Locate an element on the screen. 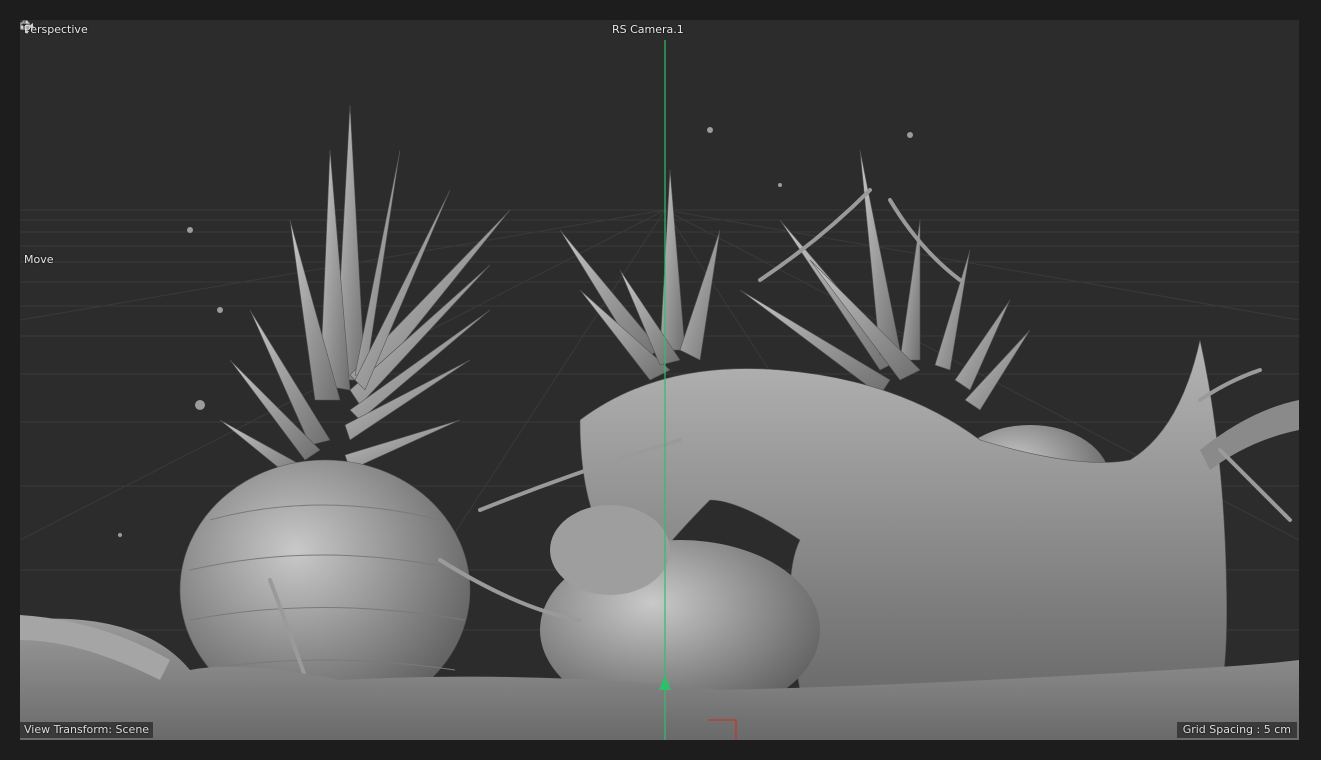  view-transform-label: View Transform: Scene is located at coordinates (87, 730).